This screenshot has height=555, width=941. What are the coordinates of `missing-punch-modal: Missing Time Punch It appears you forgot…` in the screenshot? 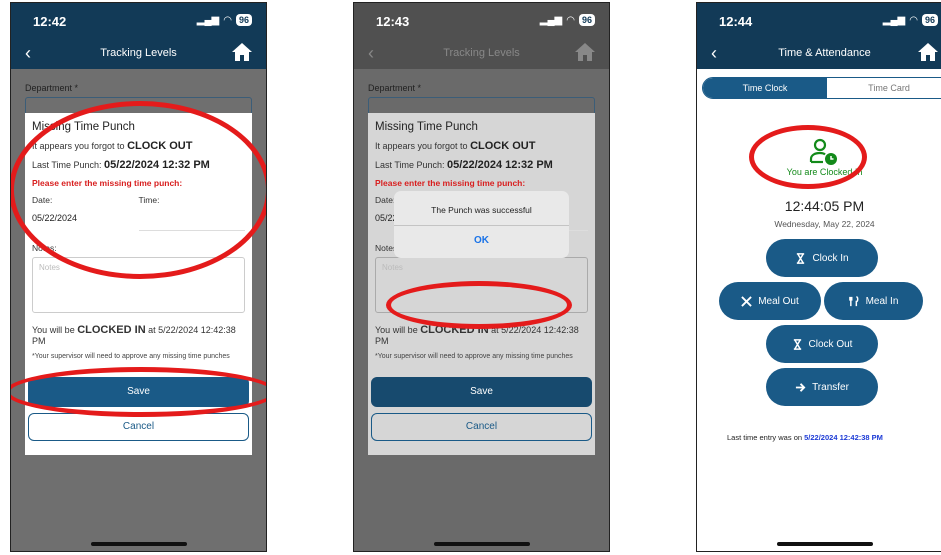 It's located at (138, 284).